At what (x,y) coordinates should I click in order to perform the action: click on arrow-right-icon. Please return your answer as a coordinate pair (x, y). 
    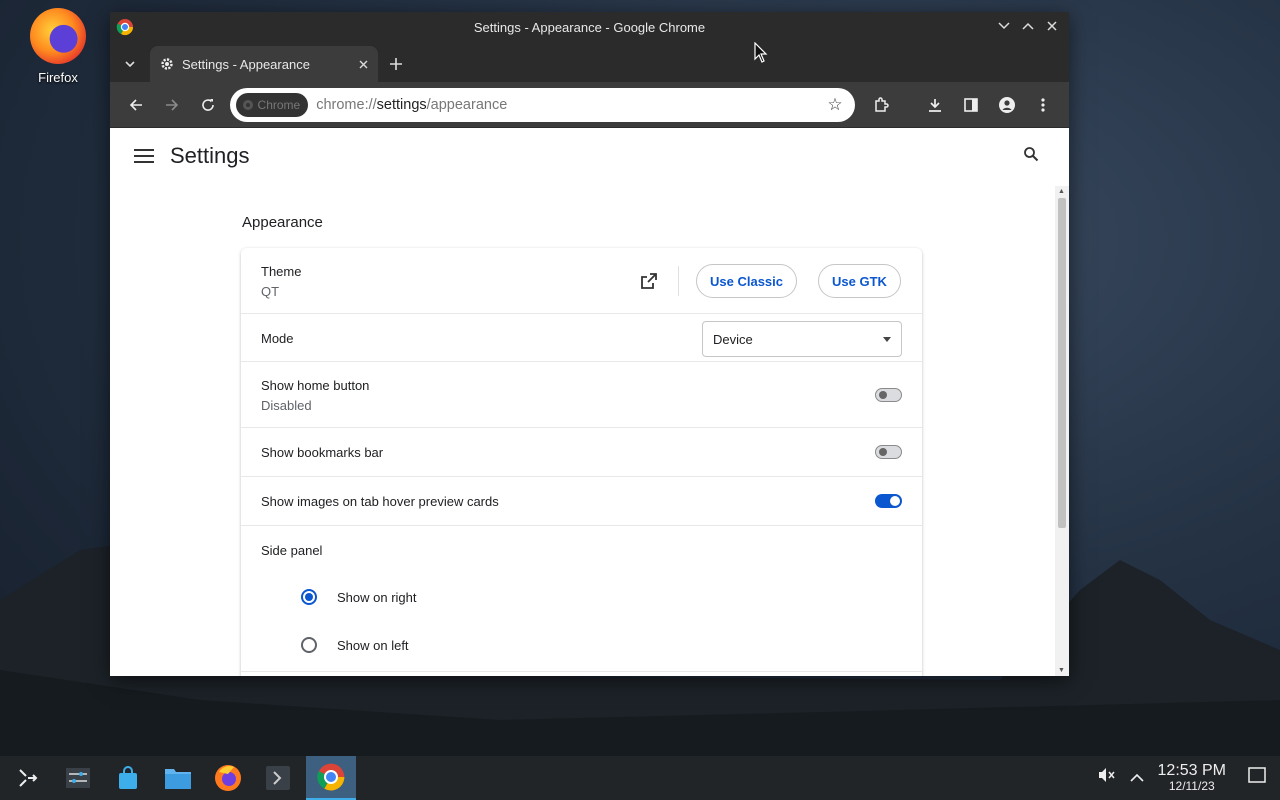
    Looking at the image, I should click on (171, 104).